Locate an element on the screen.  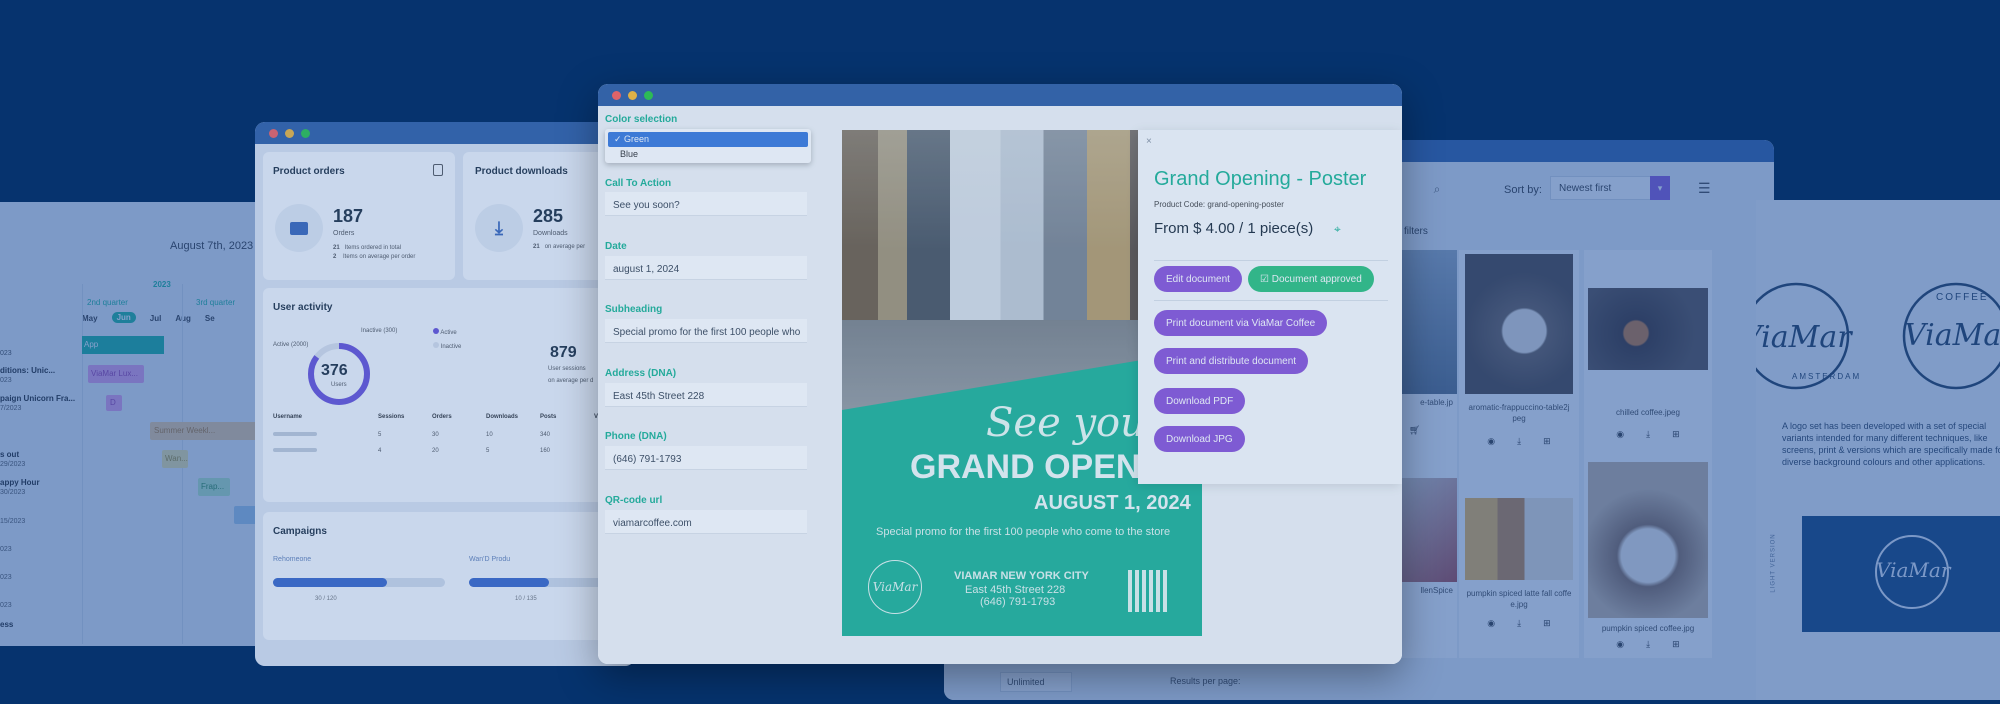
table-row: 4 20 5 160 is located at coordinates (453, 451).